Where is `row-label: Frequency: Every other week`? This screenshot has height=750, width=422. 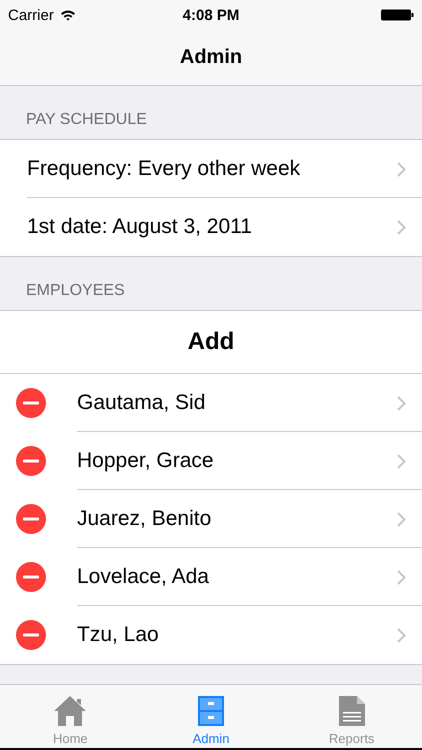 row-label: Frequency: Every other week is located at coordinates (164, 169).